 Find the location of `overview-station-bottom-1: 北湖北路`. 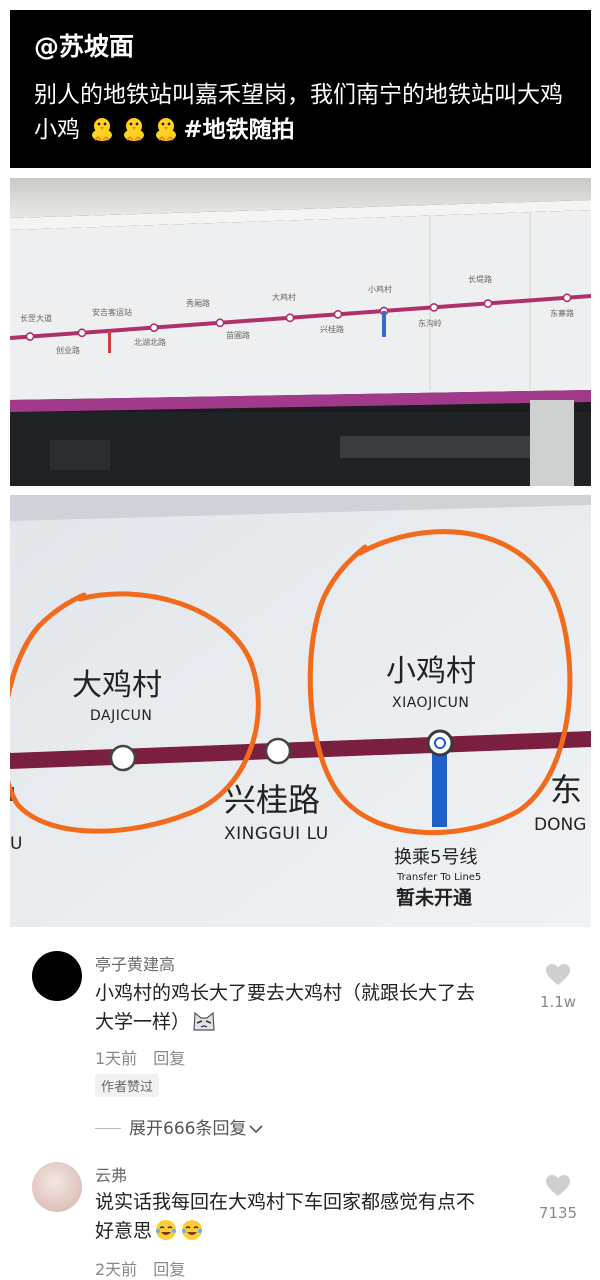

overview-station-bottom-1: 北湖北路 is located at coordinates (150, 342).